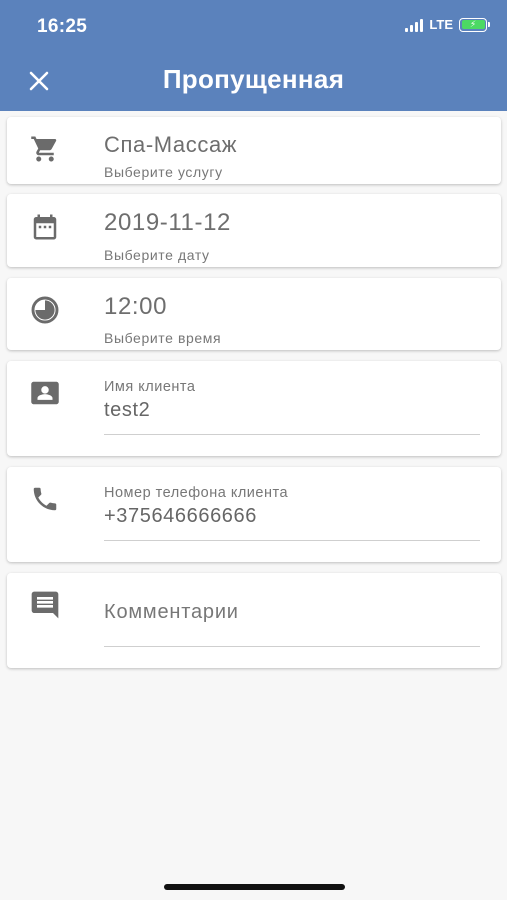  Describe the element at coordinates (414, 25) in the screenshot. I see `signal-icon` at that location.